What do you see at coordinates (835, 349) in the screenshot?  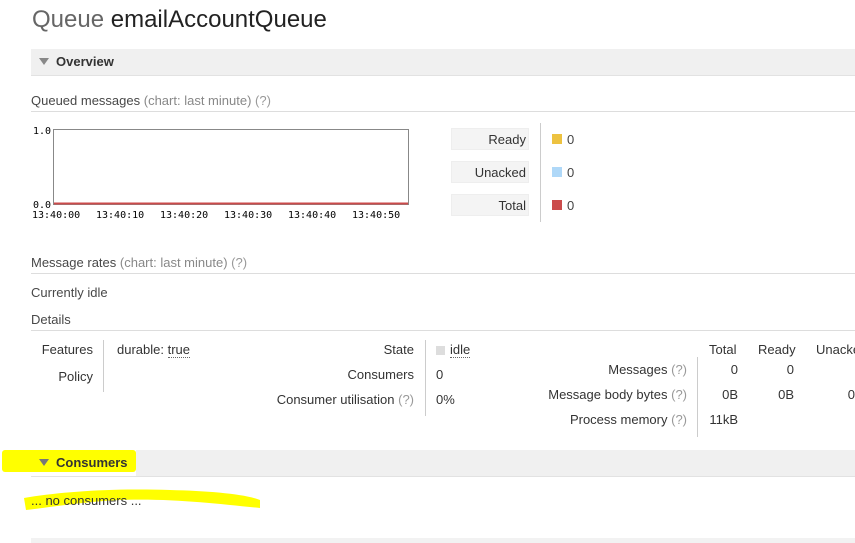 I see `col-header-unacked: Unacke` at bounding box center [835, 349].